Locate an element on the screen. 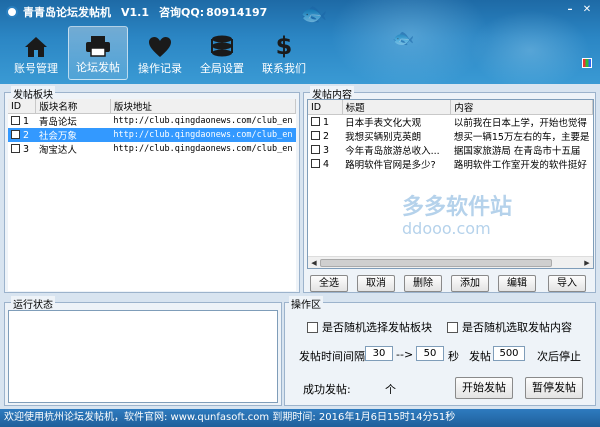 The image size is (600, 427). home-icon is located at coordinates (36, 47).